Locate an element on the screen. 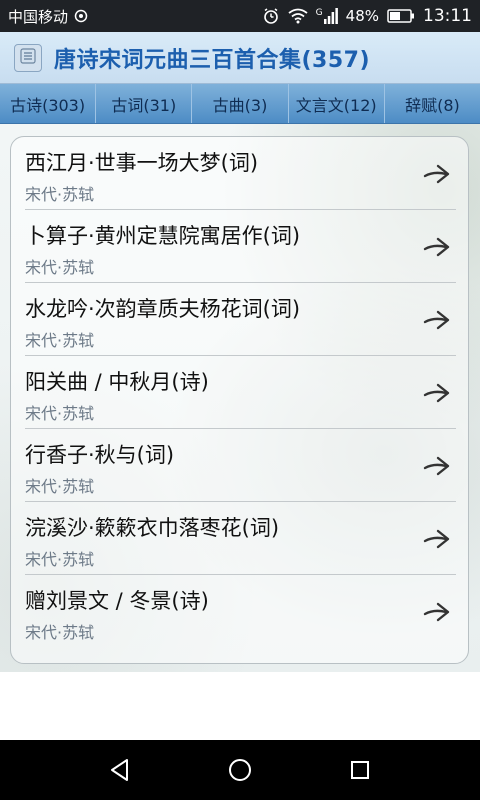  recent-apps-button is located at coordinates (360, 770).